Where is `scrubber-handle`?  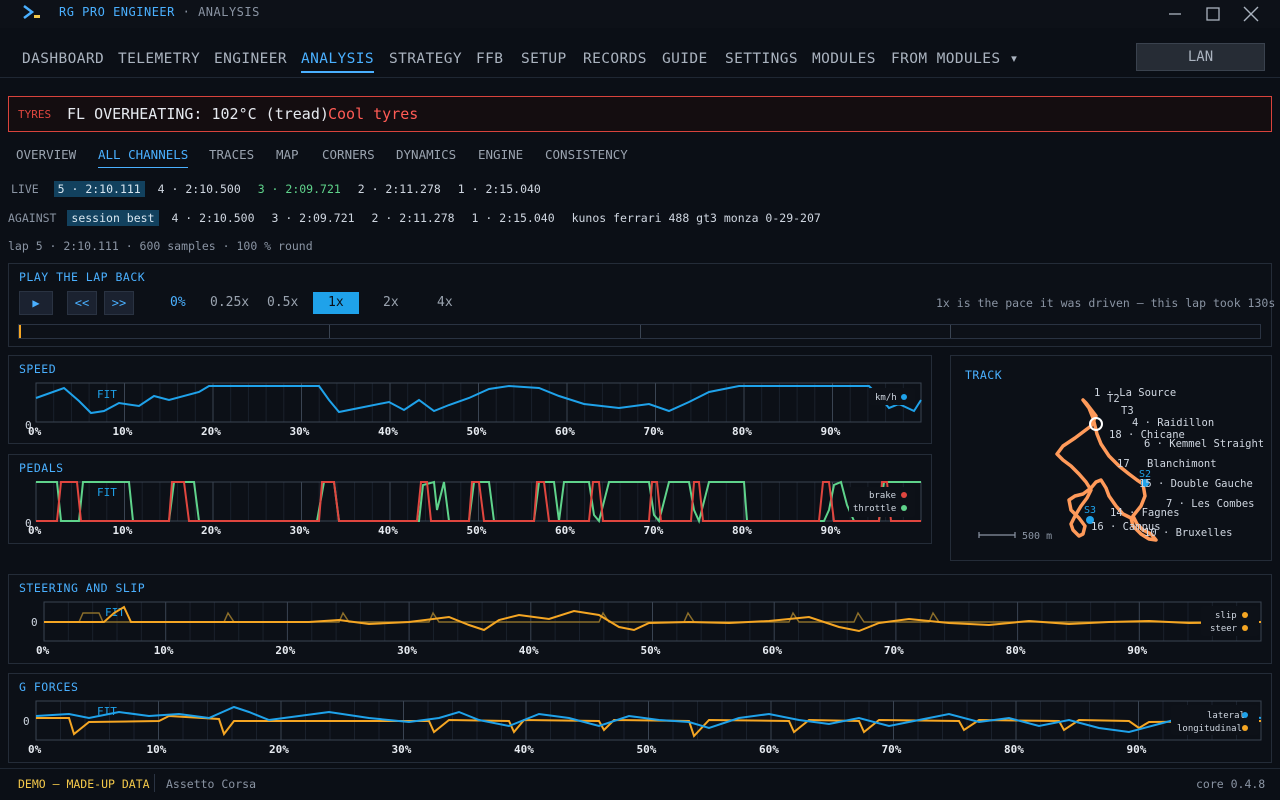 scrubber-handle is located at coordinates (20, 331).